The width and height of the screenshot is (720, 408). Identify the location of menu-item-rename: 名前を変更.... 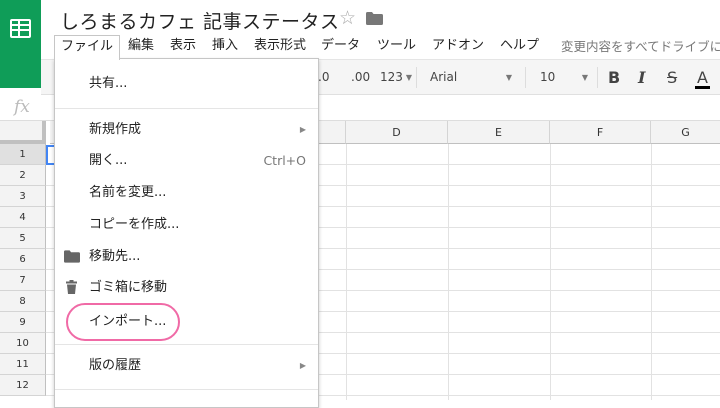
(186, 193).